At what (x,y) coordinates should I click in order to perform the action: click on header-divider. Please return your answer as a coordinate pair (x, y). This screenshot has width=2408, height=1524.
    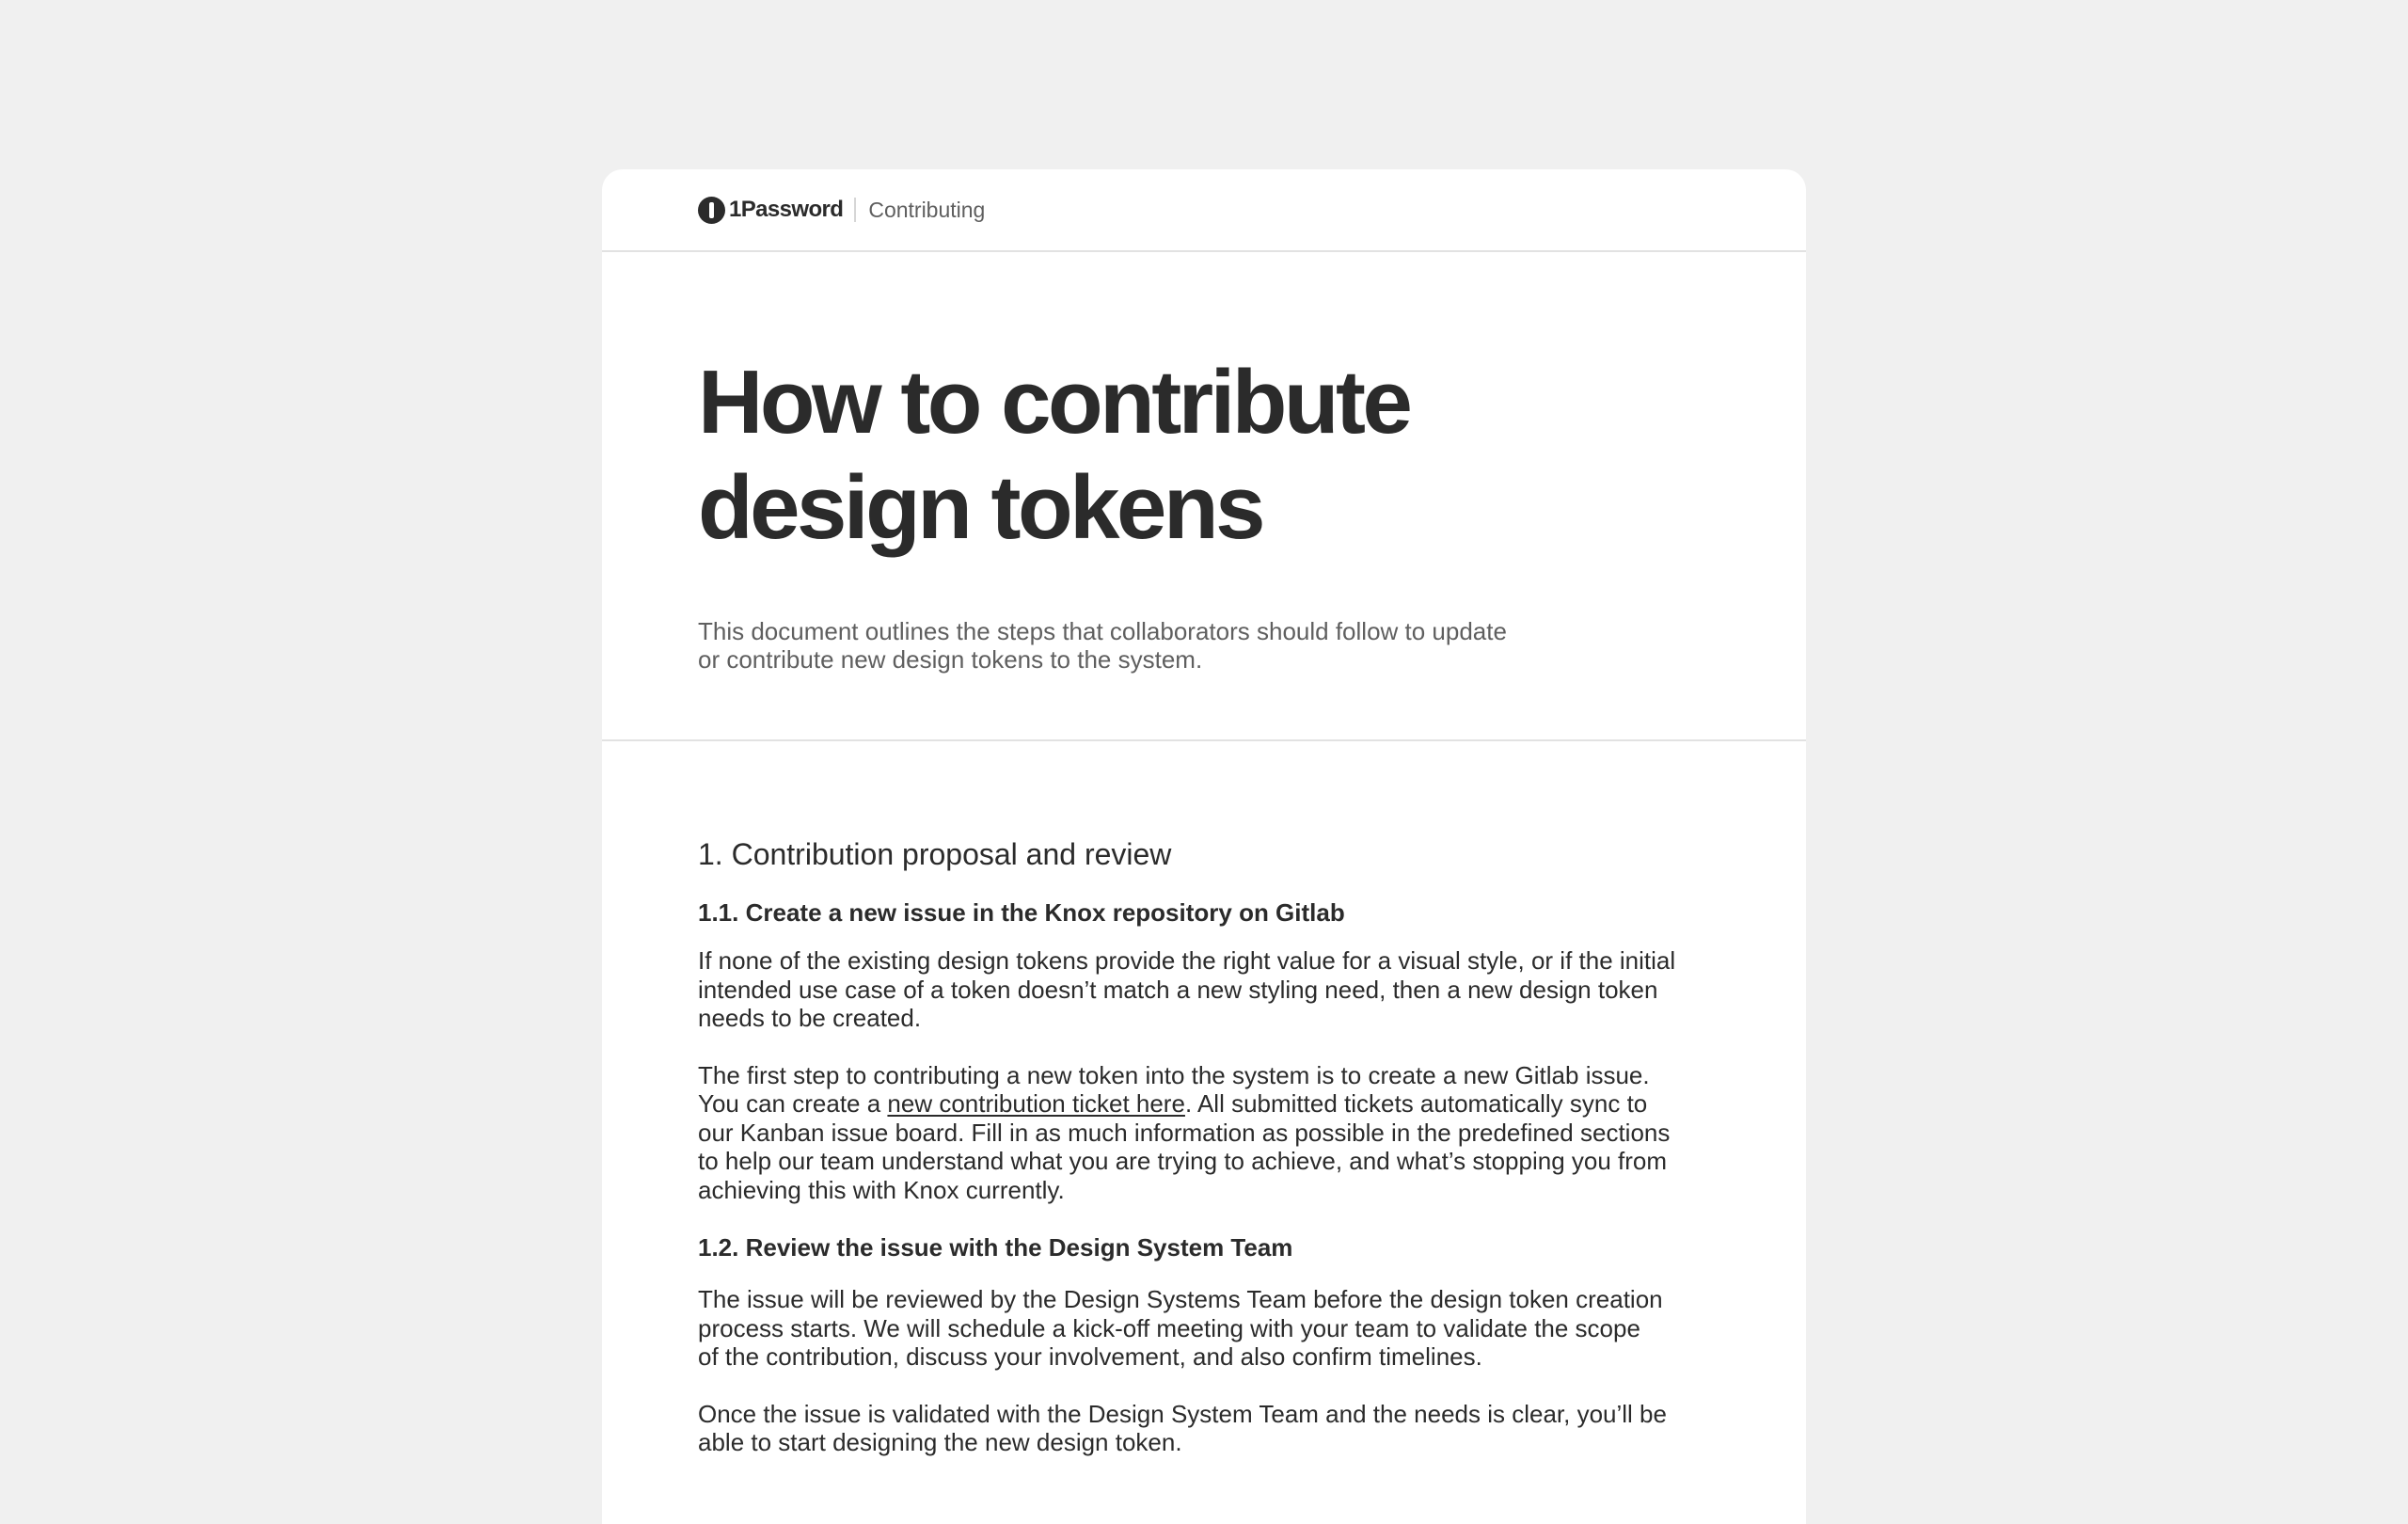
    Looking at the image, I should click on (856, 210).